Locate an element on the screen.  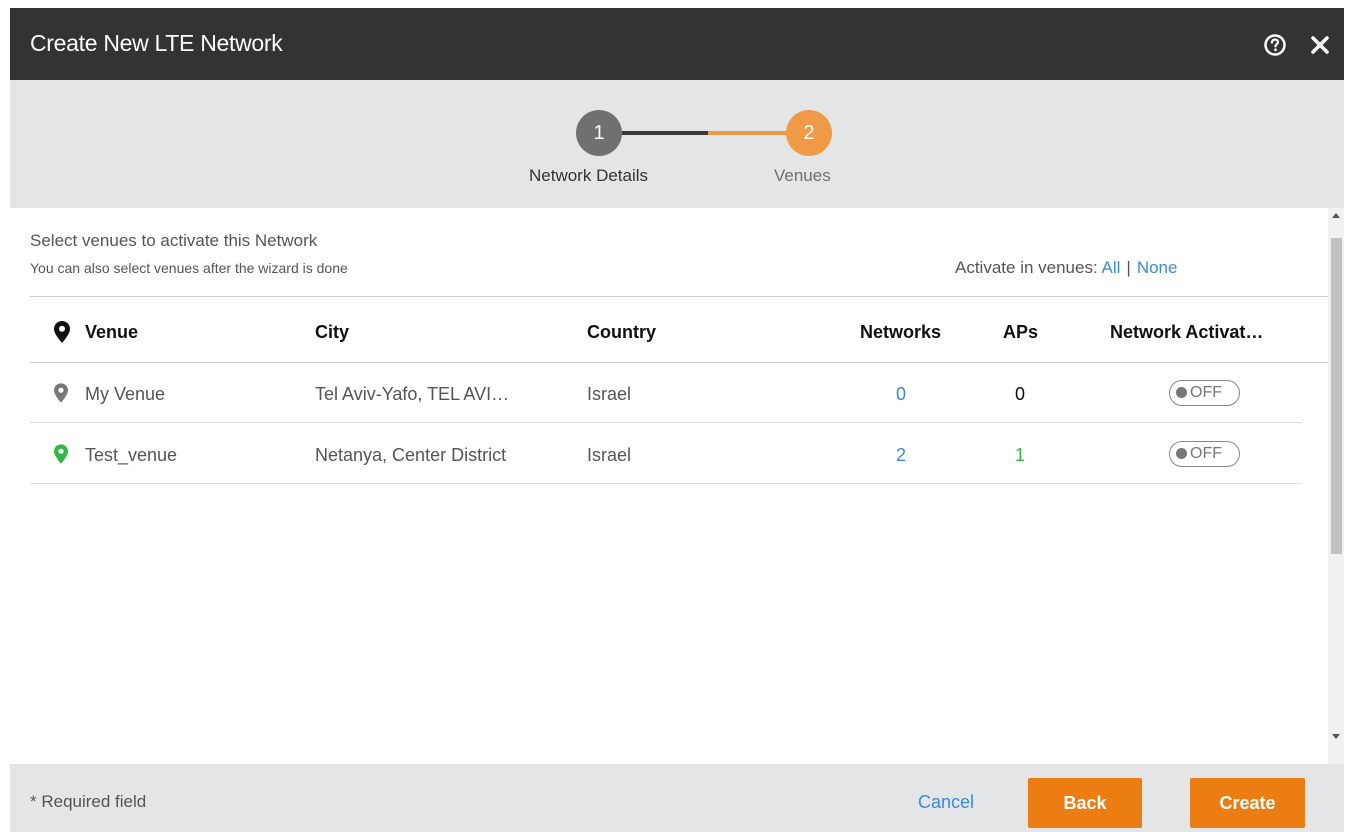
step-connector-done is located at coordinates (665, 133).